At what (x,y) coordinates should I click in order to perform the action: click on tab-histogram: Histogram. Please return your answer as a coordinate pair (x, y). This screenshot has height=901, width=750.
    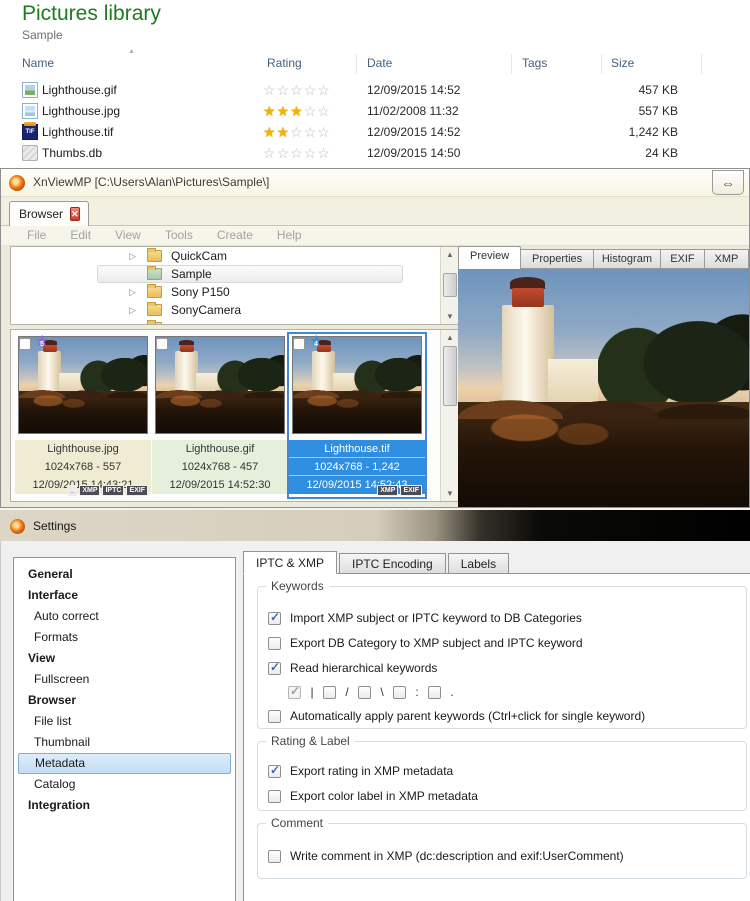
    Looking at the image, I should click on (627, 259).